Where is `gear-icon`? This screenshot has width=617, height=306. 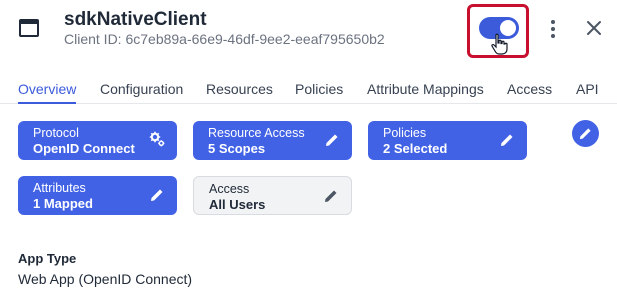 gear-icon is located at coordinates (157, 139).